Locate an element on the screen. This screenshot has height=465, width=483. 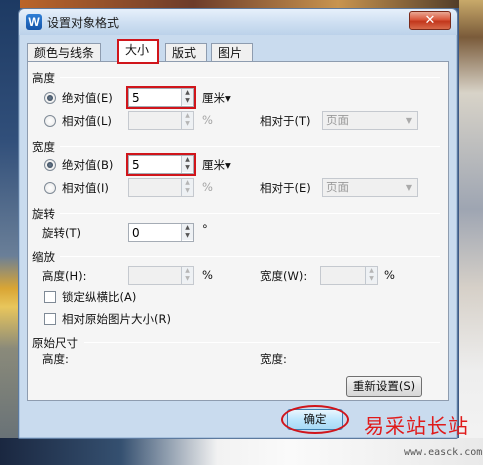
height-absolute-radio is located at coordinates (50, 98).